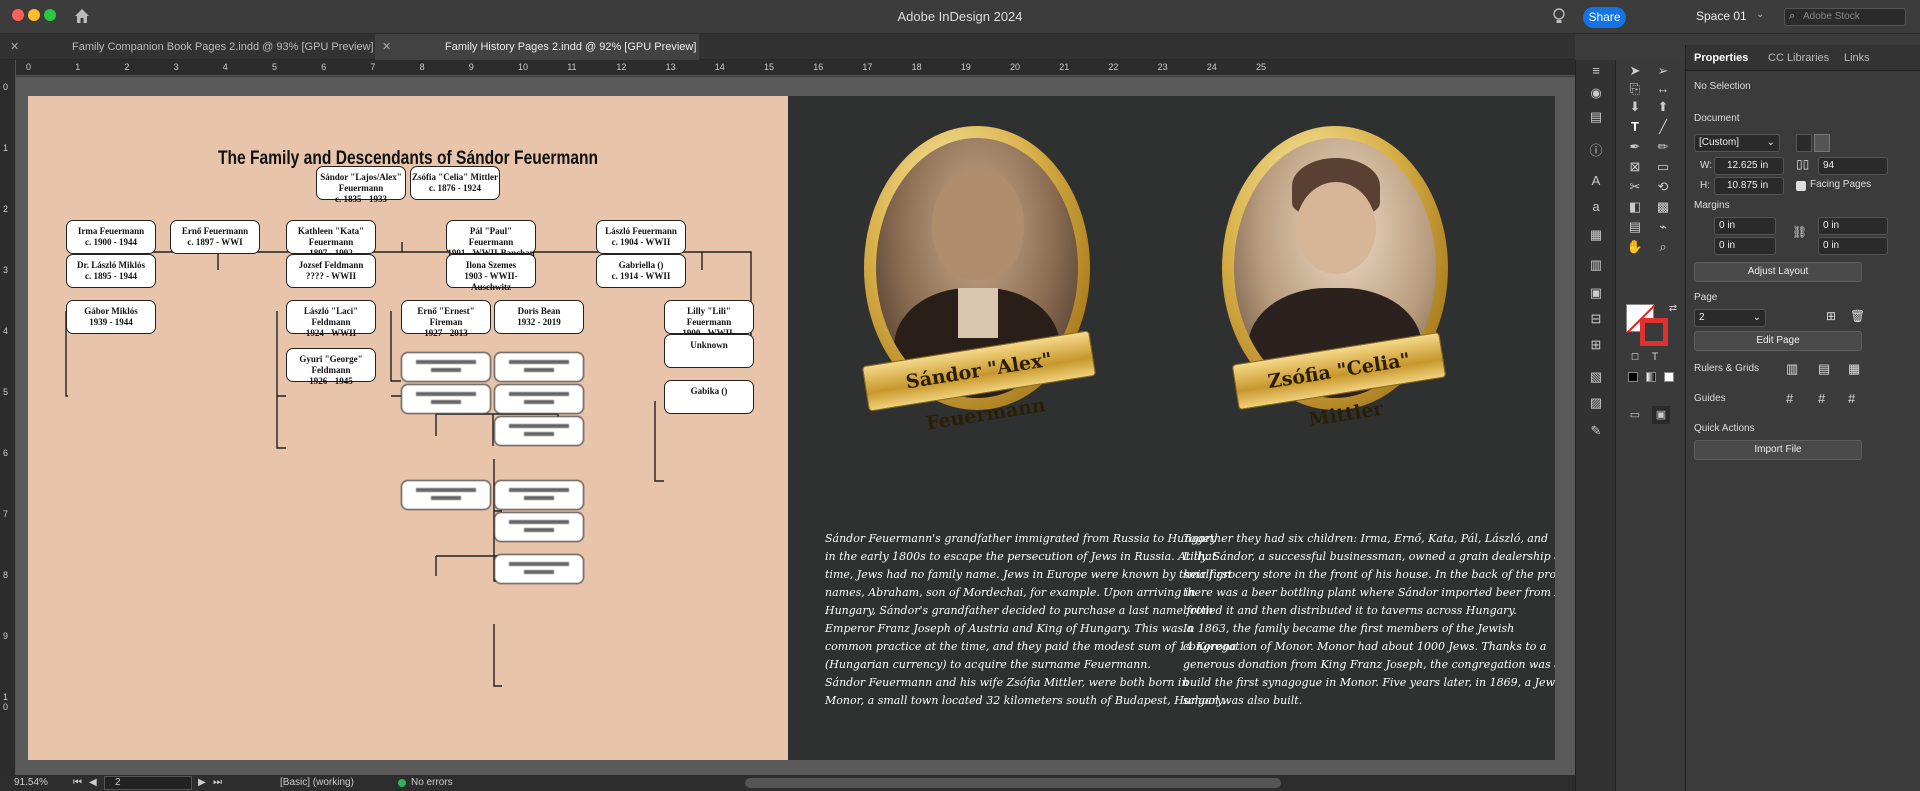 Image resolution: width=1920 pixels, height=791 pixels. I want to click on link-icon: ⛓, so click(1799, 232).